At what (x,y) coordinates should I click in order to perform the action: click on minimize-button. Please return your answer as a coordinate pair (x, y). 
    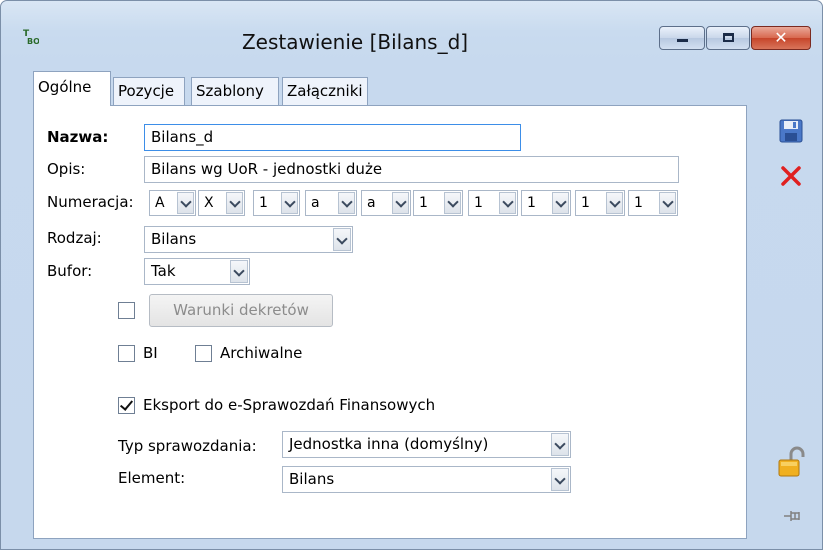
    Looking at the image, I should click on (682, 38).